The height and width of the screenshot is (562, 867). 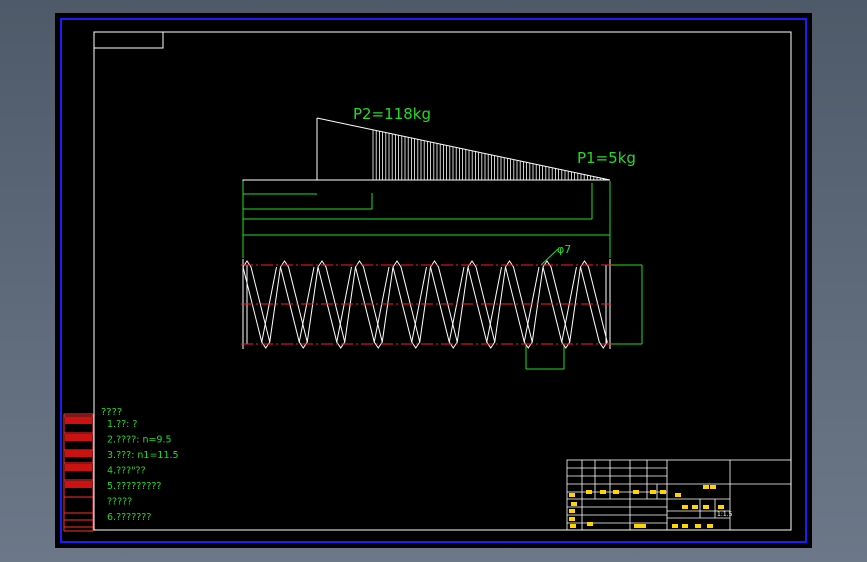 What do you see at coordinates (119, 502) in the screenshot?
I see `note-line: ?????` at bounding box center [119, 502].